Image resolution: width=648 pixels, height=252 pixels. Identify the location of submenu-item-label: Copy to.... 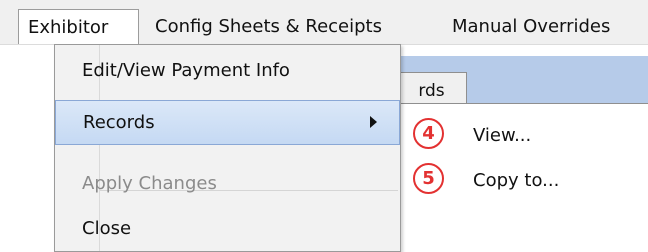
(516, 180).